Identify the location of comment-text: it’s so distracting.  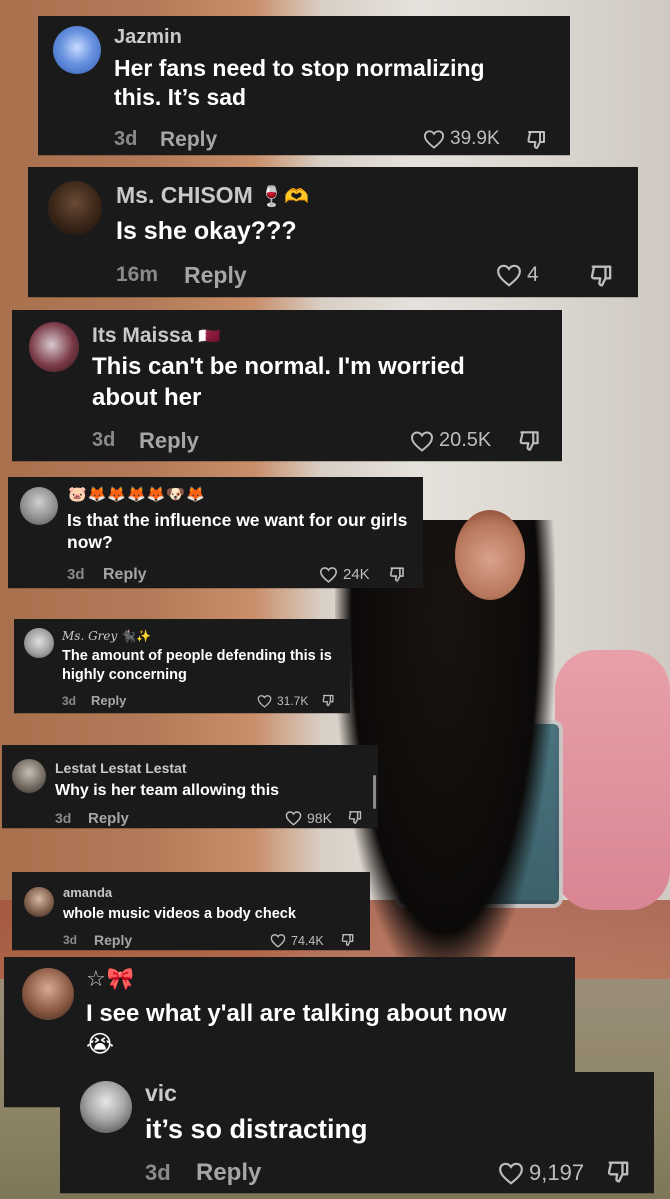
(256, 1129).